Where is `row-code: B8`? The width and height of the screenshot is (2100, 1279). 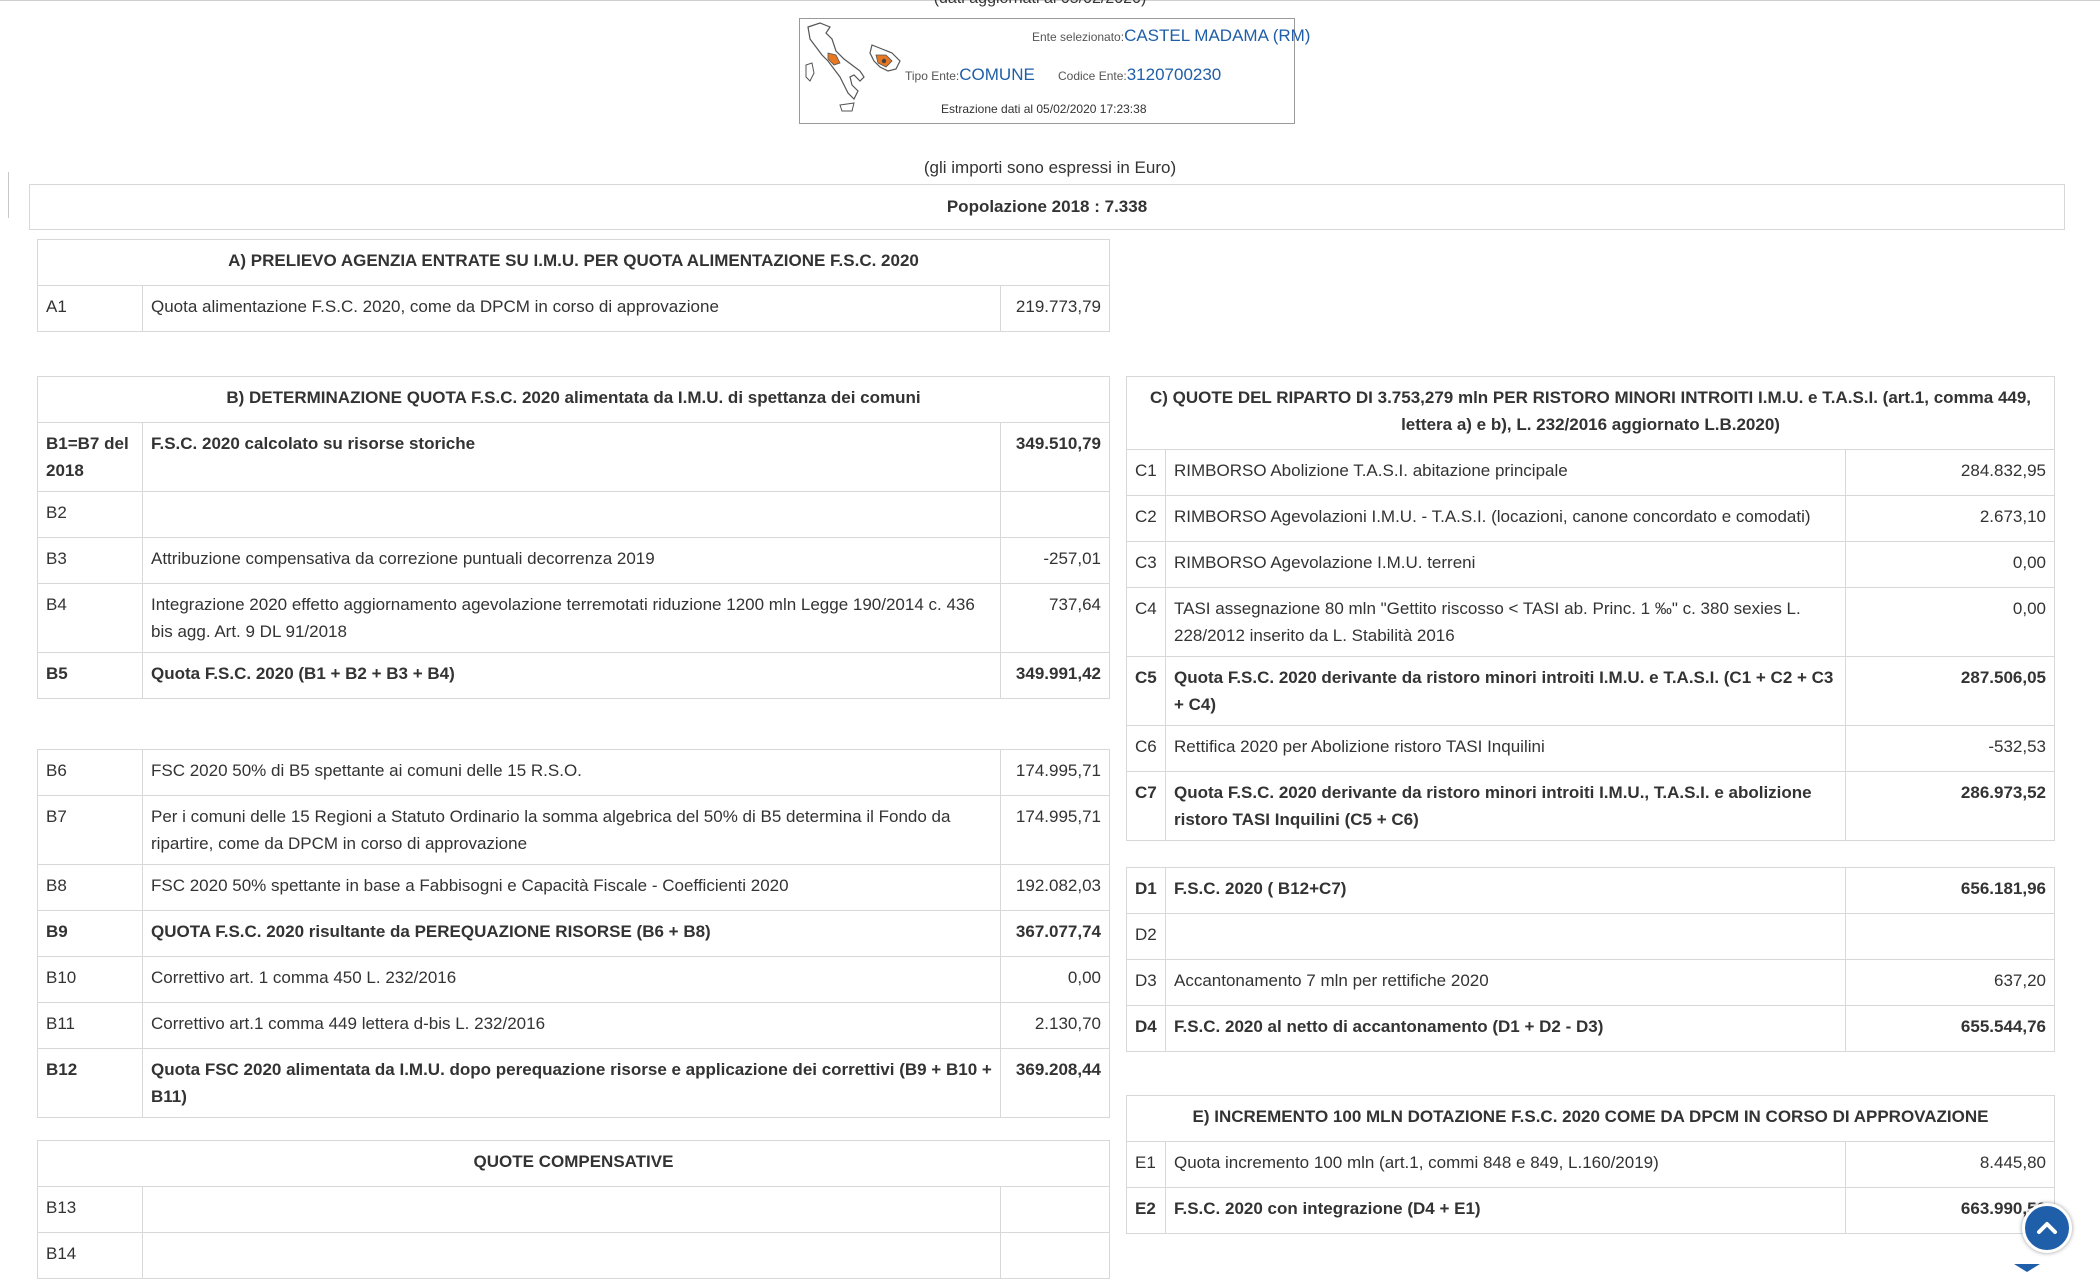 row-code: B8 is located at coordinates (90, 887).